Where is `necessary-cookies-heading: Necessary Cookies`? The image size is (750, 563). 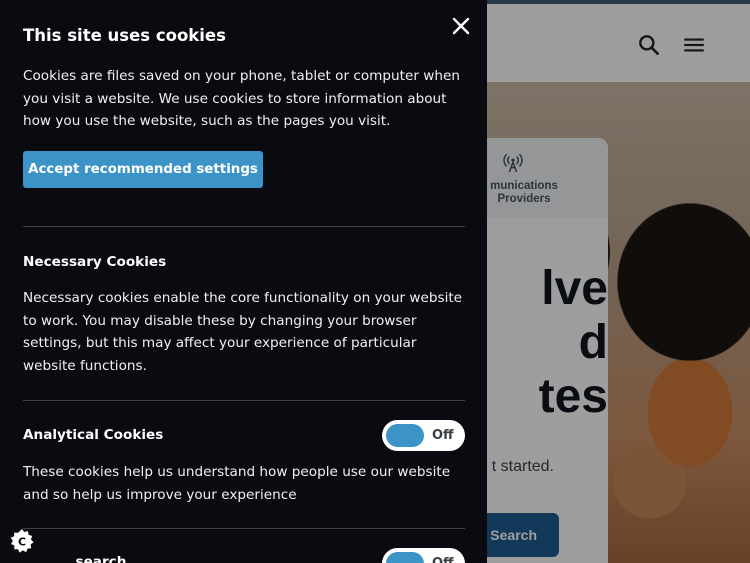
necessary-cookies-heading: Necessary Cookies is located at coordinates (95, 262).